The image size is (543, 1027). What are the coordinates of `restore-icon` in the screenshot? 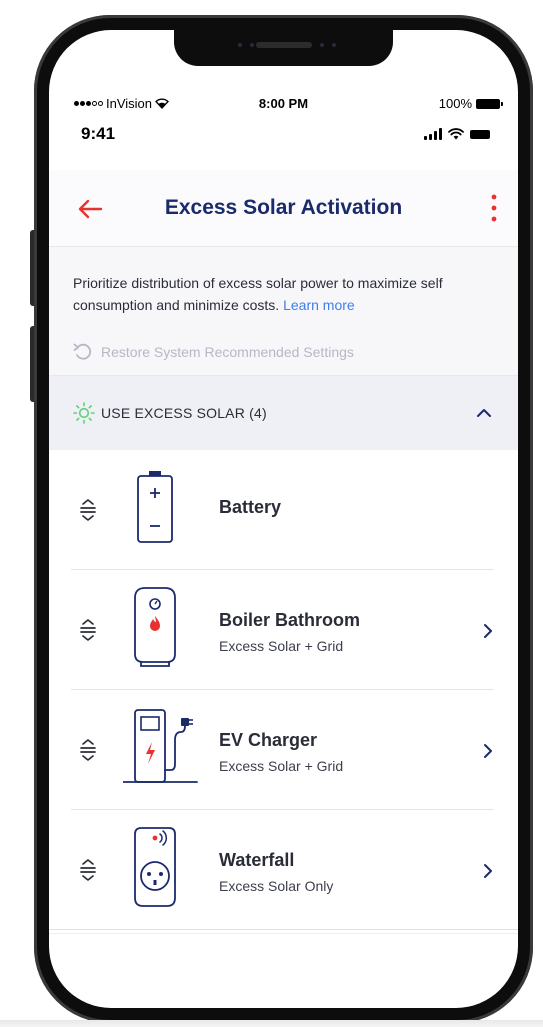 It's located at (82, 351).